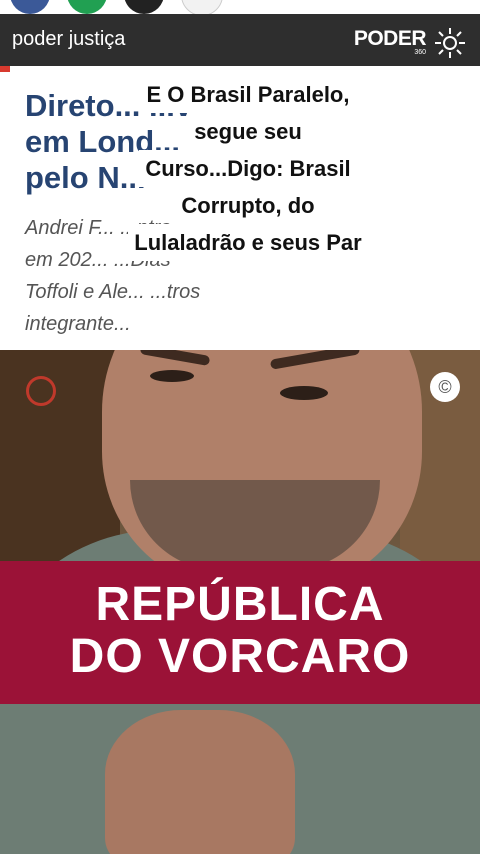 The width and height of the screenshot is (480, 854). What do you see at coordinates (113, 292) in the screenshot?
I see `lede-line: Toffoli e Ale... ...tros` at bounding box center [113, 292].